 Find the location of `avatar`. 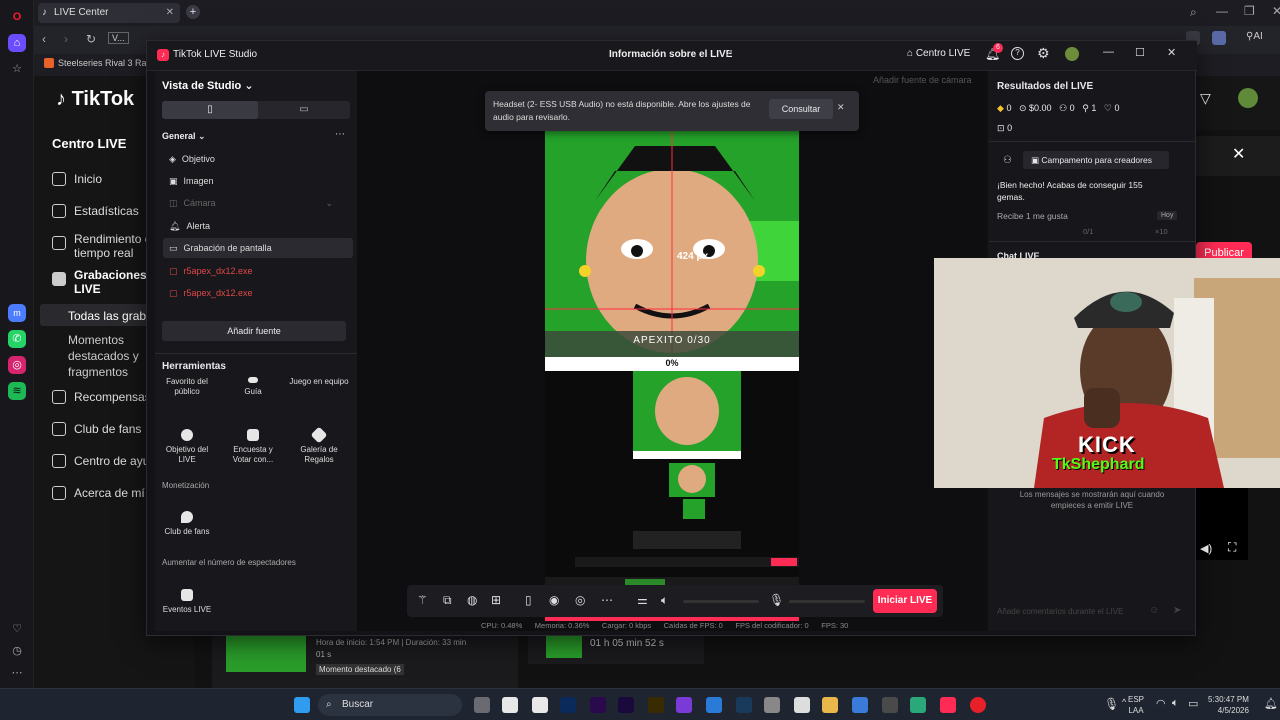

avatar is located at coordinates (1248, 98).